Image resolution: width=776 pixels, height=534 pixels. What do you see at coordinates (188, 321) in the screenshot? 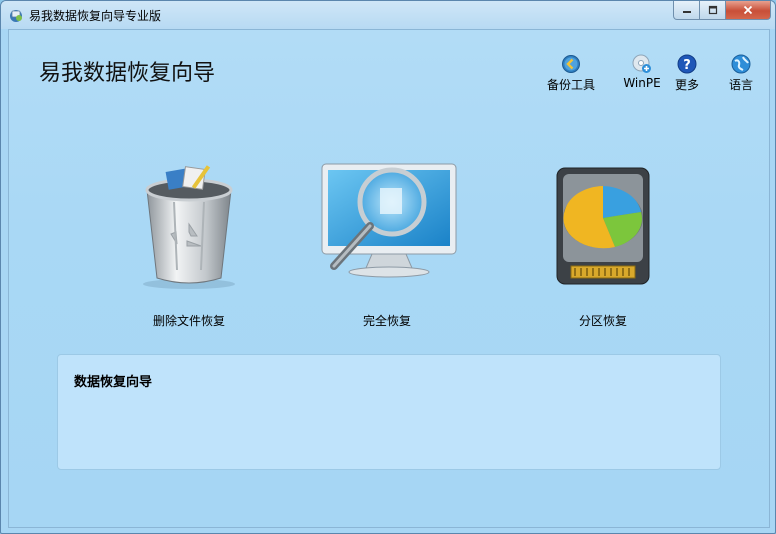
I see `feature-deleted-file-recovery-label: 删除文件恢复` at bounding box center [188, 321].